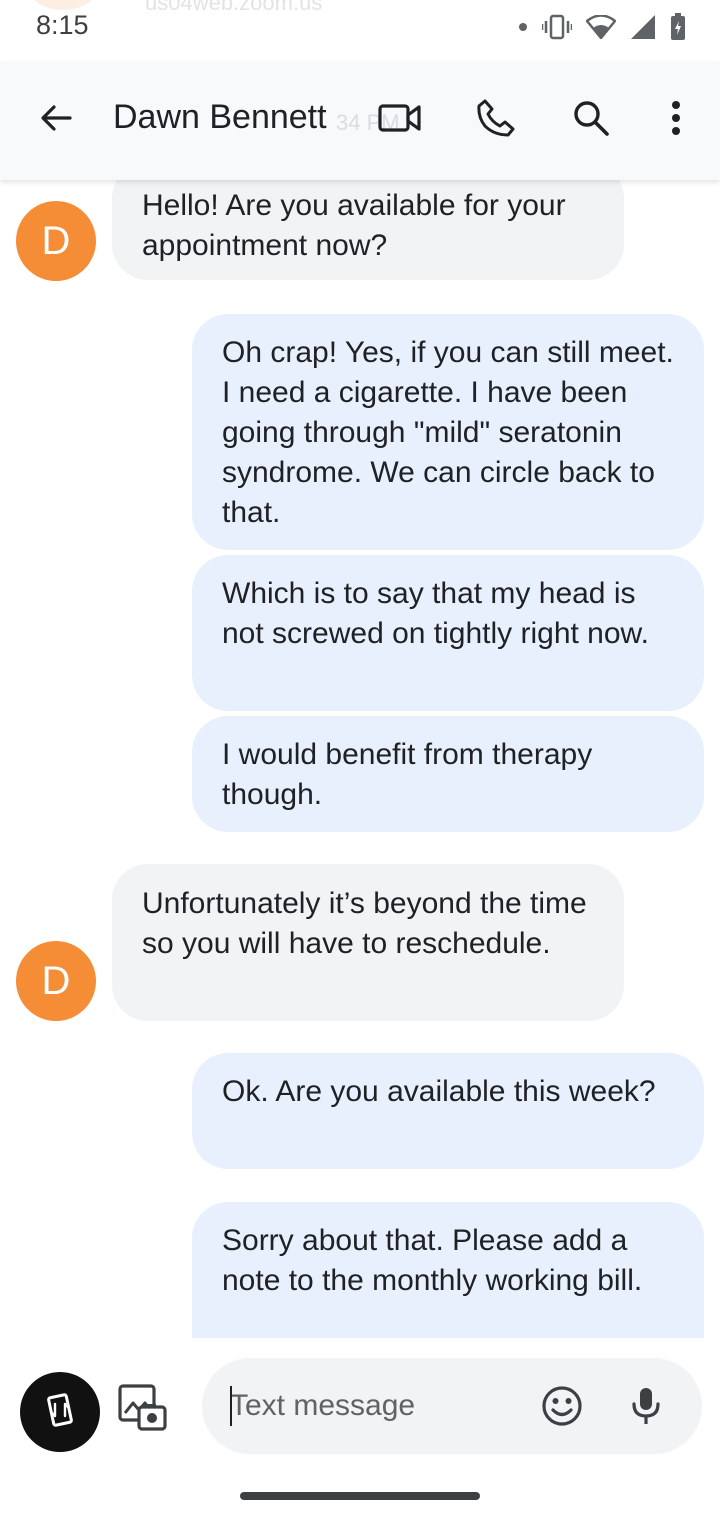  What do you see at coordinates (231, 1406) in the screenshot?
I see `text-cursor` at bounding box center [231, 1406].